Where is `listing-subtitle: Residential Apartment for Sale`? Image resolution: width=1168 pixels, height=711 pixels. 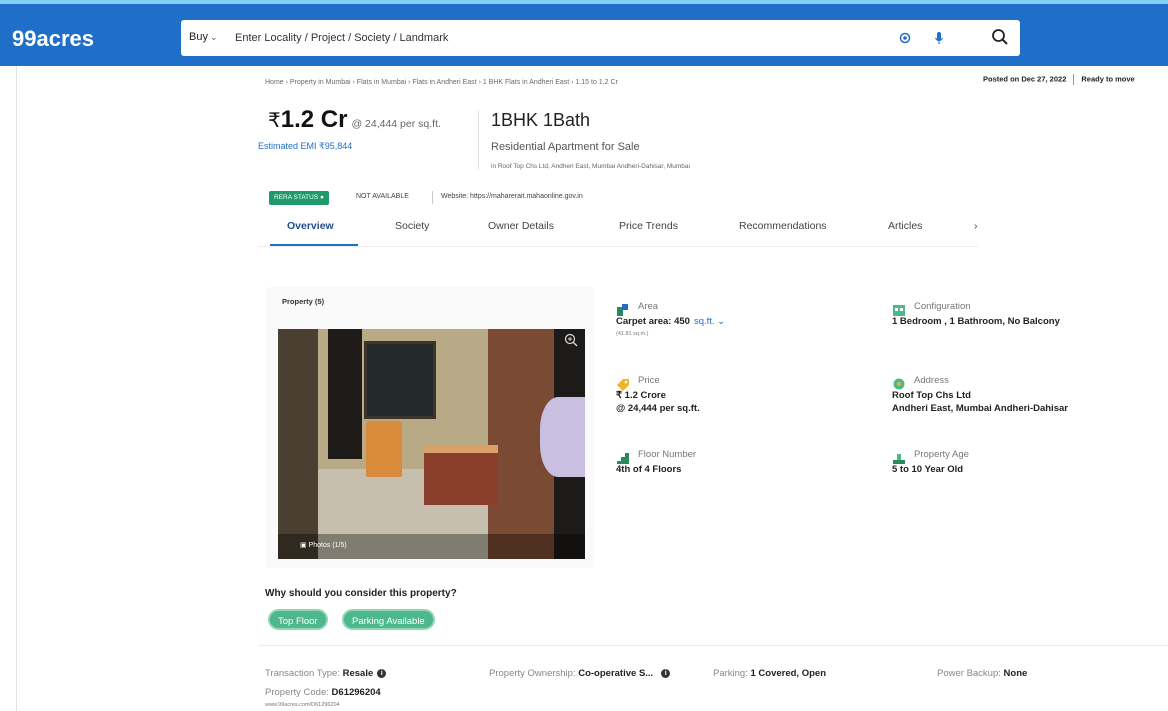 listing-subtitle: Residential Apartment for Sale is located at coordinates (565, 147).